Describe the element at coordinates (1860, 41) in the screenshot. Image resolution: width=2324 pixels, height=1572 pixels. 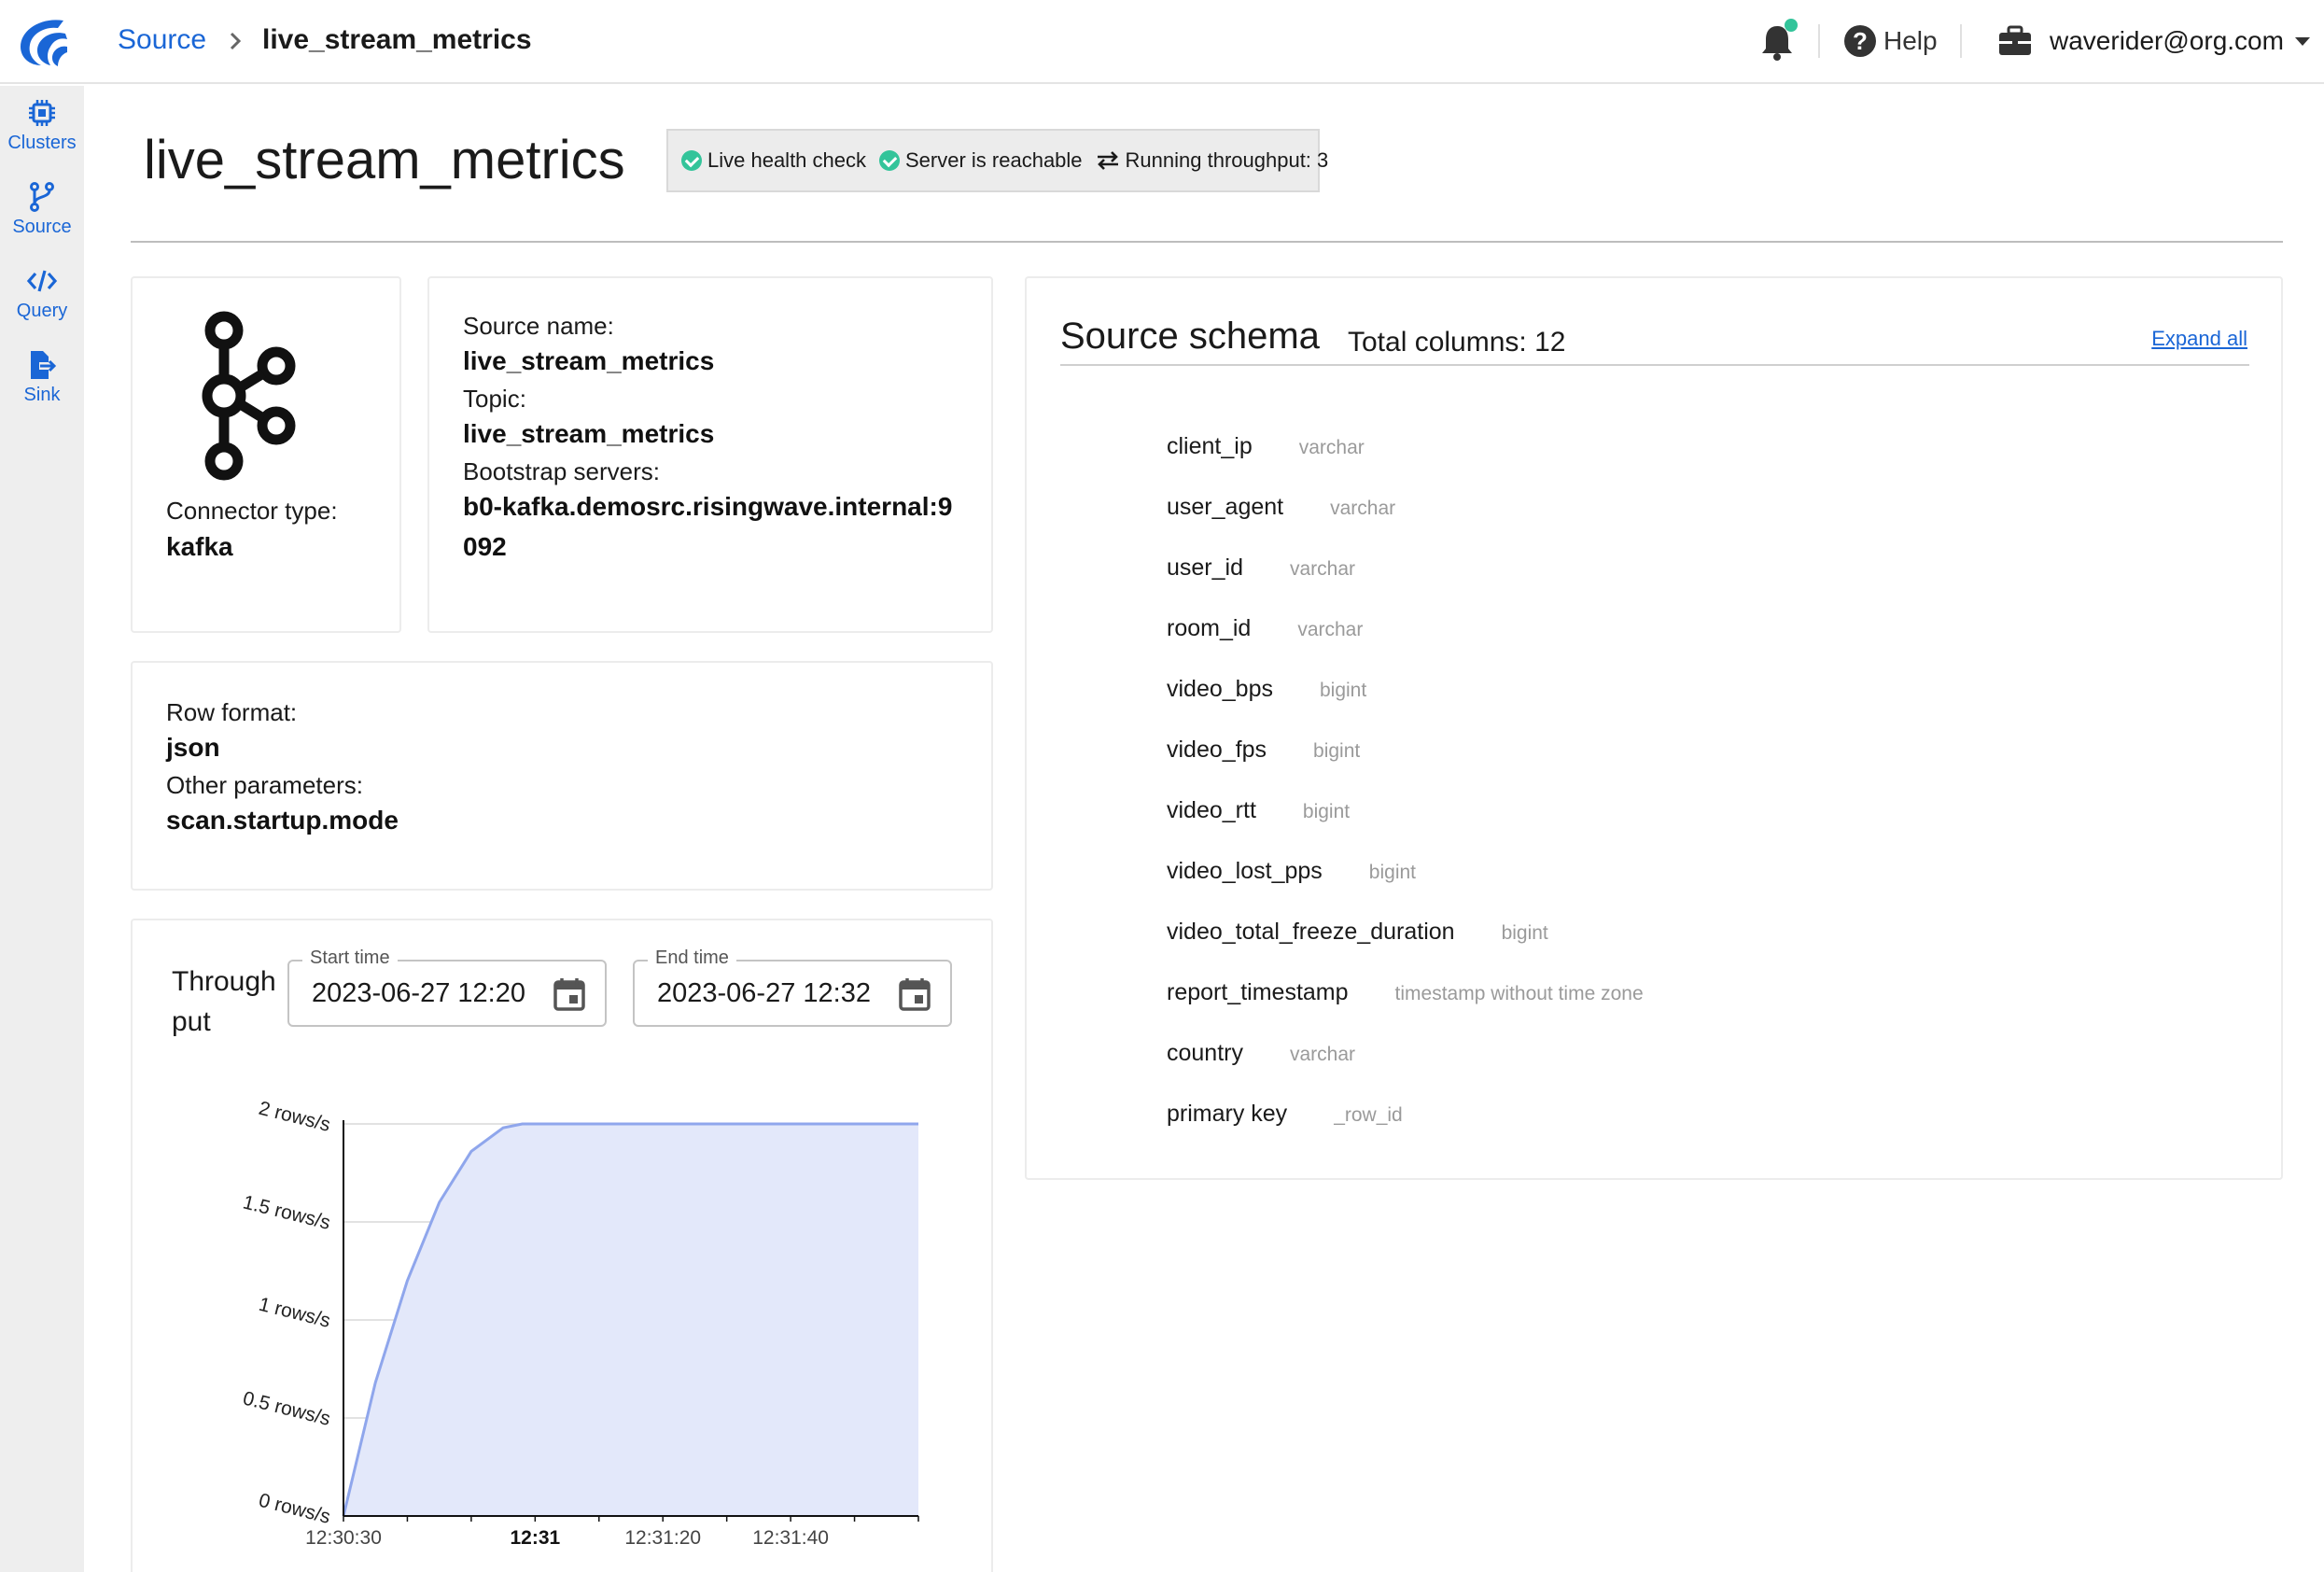
I see `help-icon: ?` at that location.